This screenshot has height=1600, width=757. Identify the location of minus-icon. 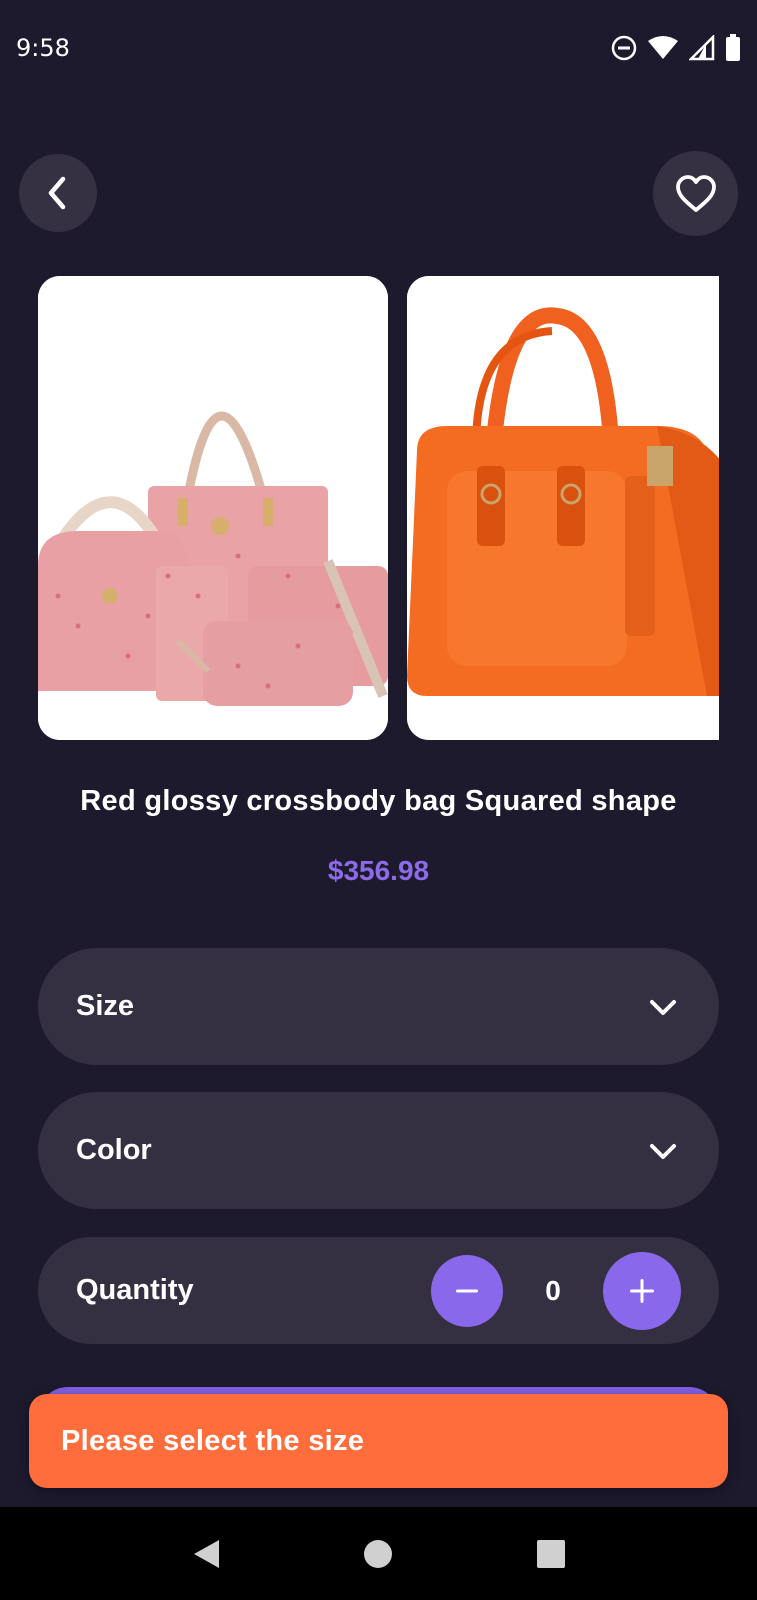
(467, 1290).